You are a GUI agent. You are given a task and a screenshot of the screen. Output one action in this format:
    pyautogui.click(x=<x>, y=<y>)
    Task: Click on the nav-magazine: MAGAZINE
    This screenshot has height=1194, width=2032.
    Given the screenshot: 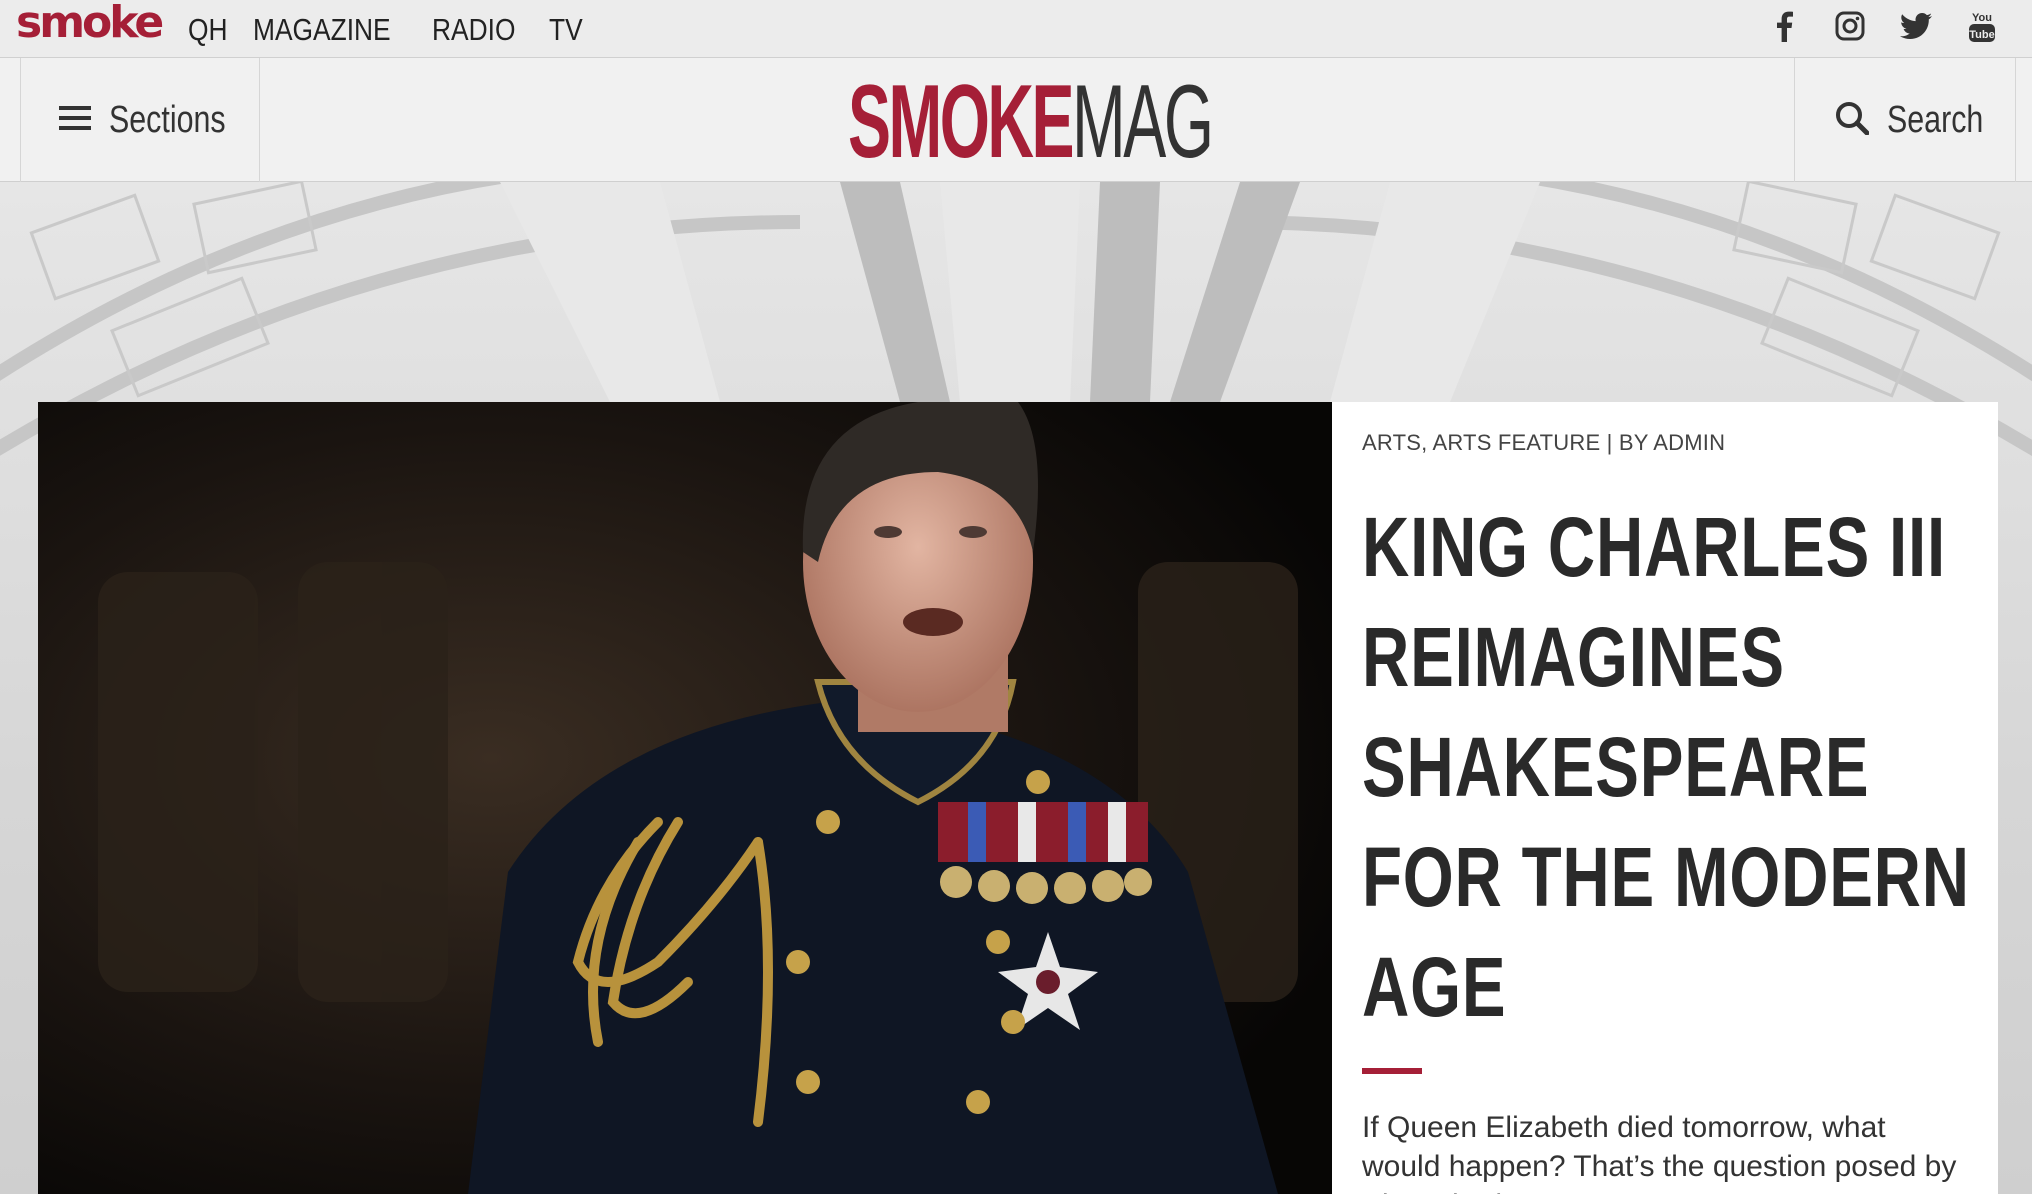 What is the action you would take?
    pyautogui.click(x=322, y=30)
    